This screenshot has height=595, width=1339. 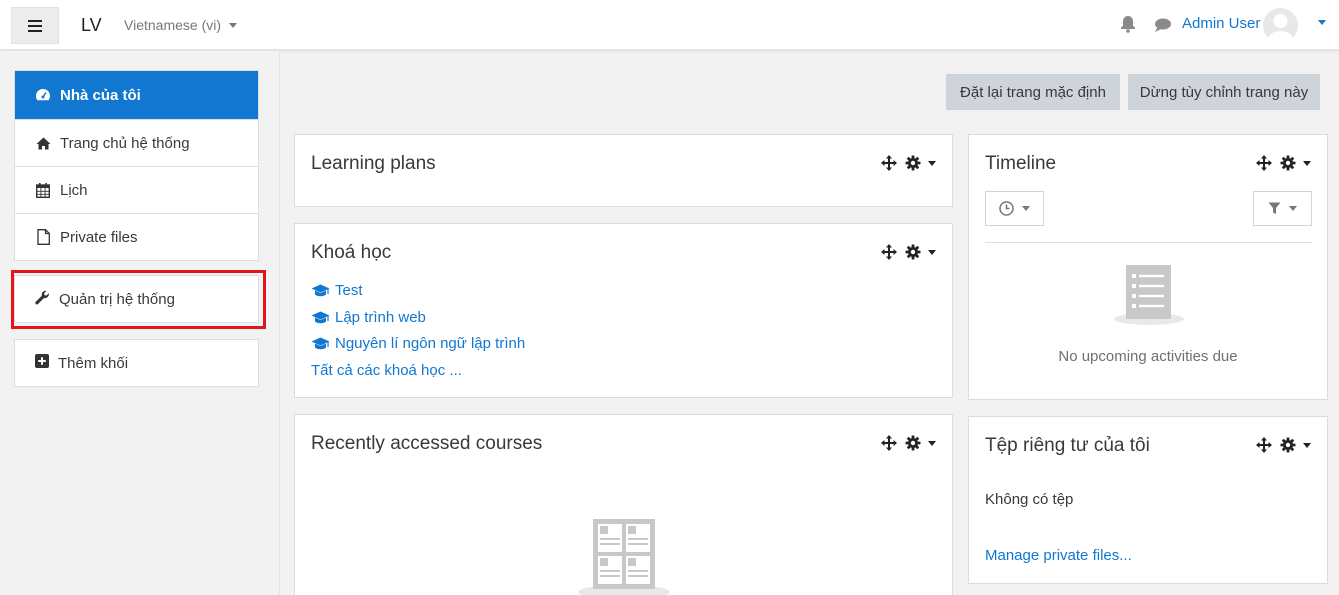 What do you see at coordinates (1282, 208) in the screenshot?
I see `timeline-sort-filter-dropdown` at bounding box center [1282, 208].